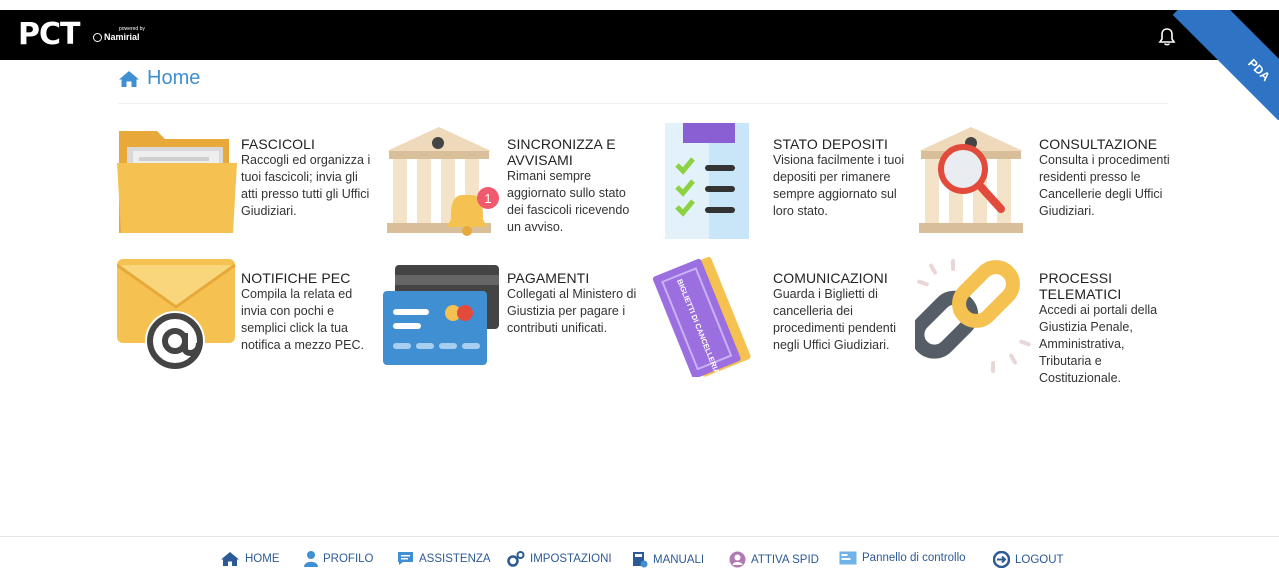  I want to click on gears-icon, so click(516, 559).